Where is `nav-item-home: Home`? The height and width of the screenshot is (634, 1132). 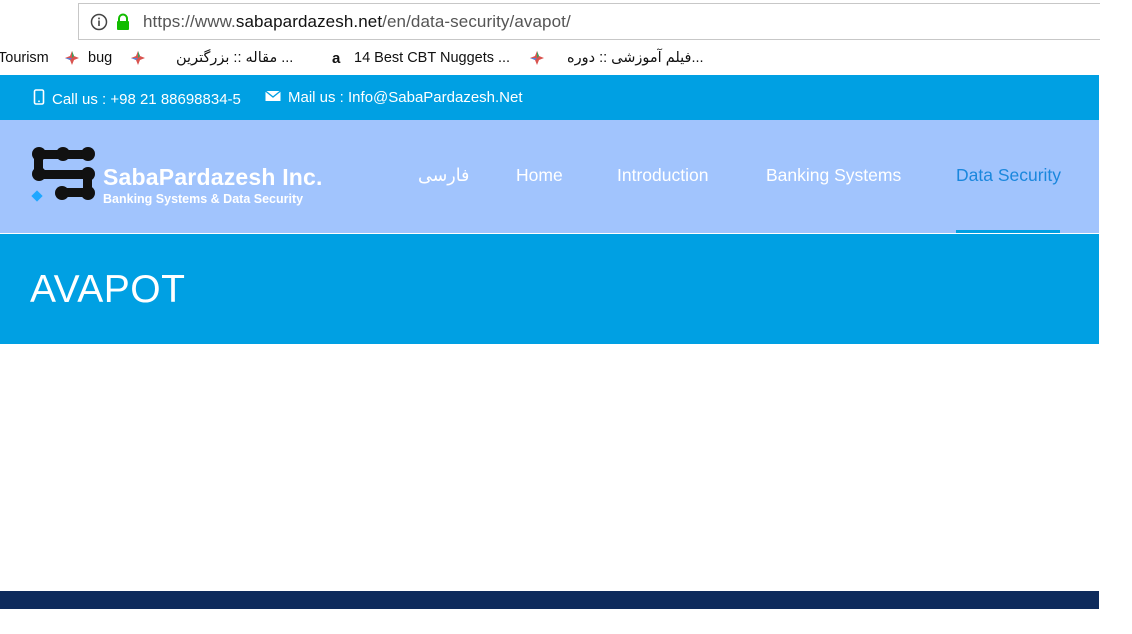 nav-item-home: Home is located at coordinates (539, 175).